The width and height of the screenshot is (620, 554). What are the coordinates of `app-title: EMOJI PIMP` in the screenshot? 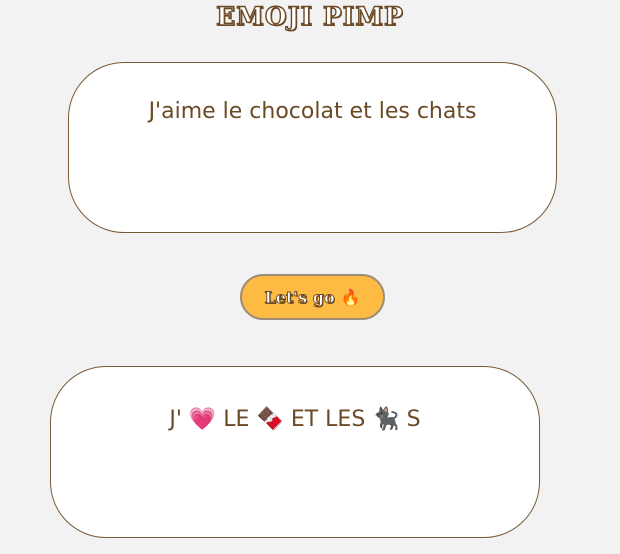 It's located at (309, 16).